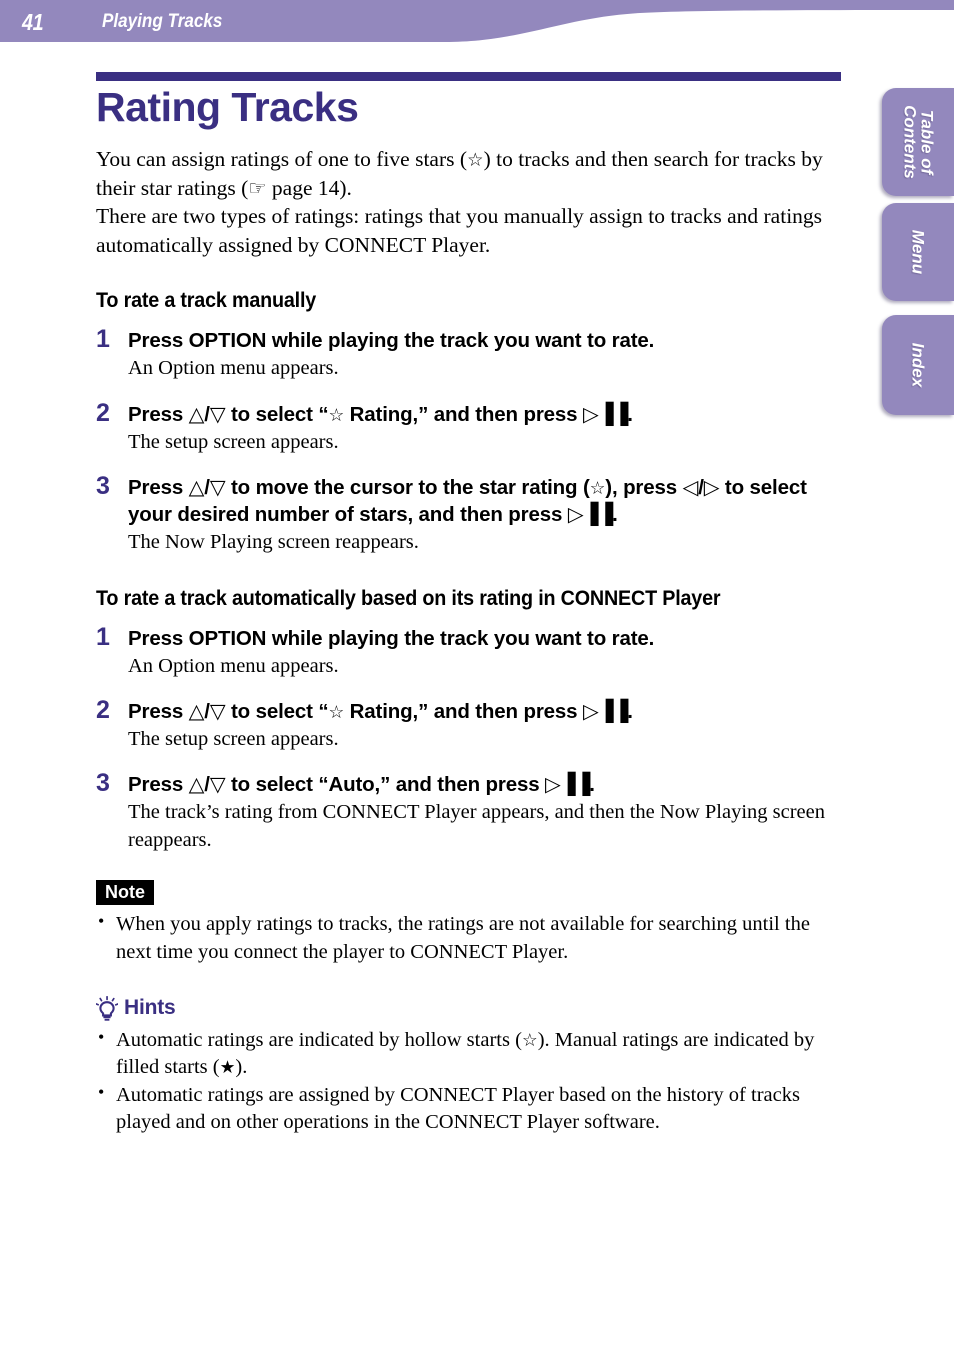  What do you see at coordinates (273, 542) in the screenshot?
I see `step-result: The Now Playing screen reappears.` at bounding box center [273, 542].